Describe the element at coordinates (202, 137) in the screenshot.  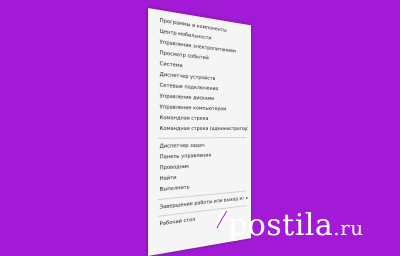
I see `menu-separator` at that location.